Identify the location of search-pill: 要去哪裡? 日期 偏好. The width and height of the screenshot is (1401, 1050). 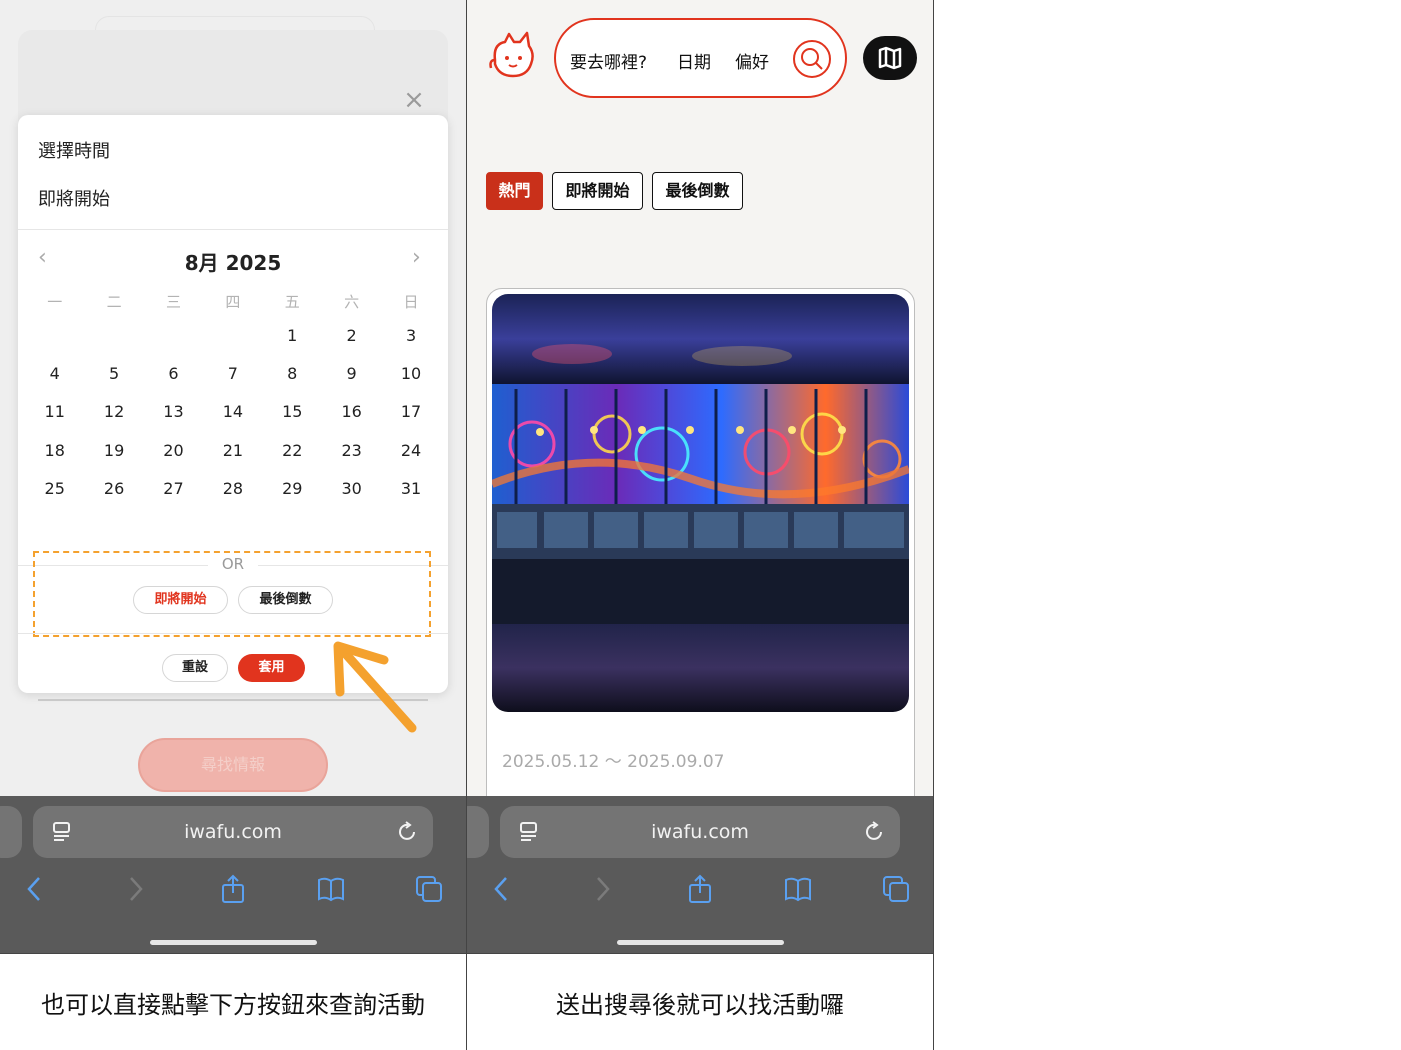
(700, 58).